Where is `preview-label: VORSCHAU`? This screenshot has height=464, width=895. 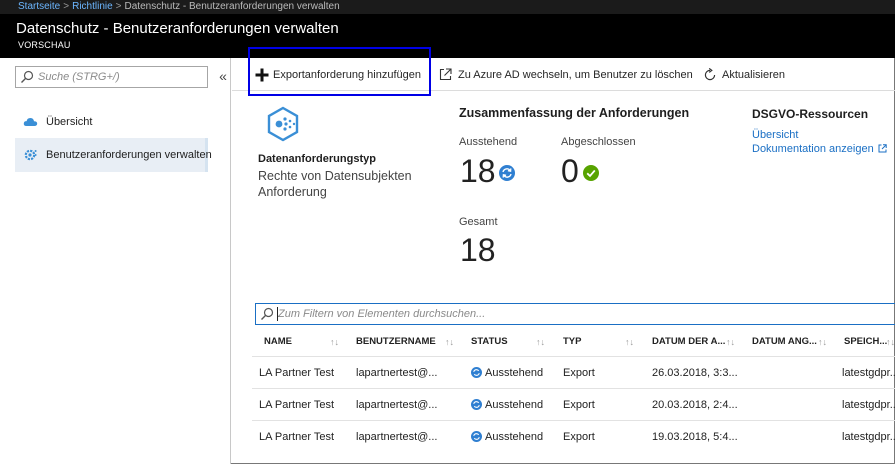 preview-label: VORSCHAU is located at coordinates (44, 45).